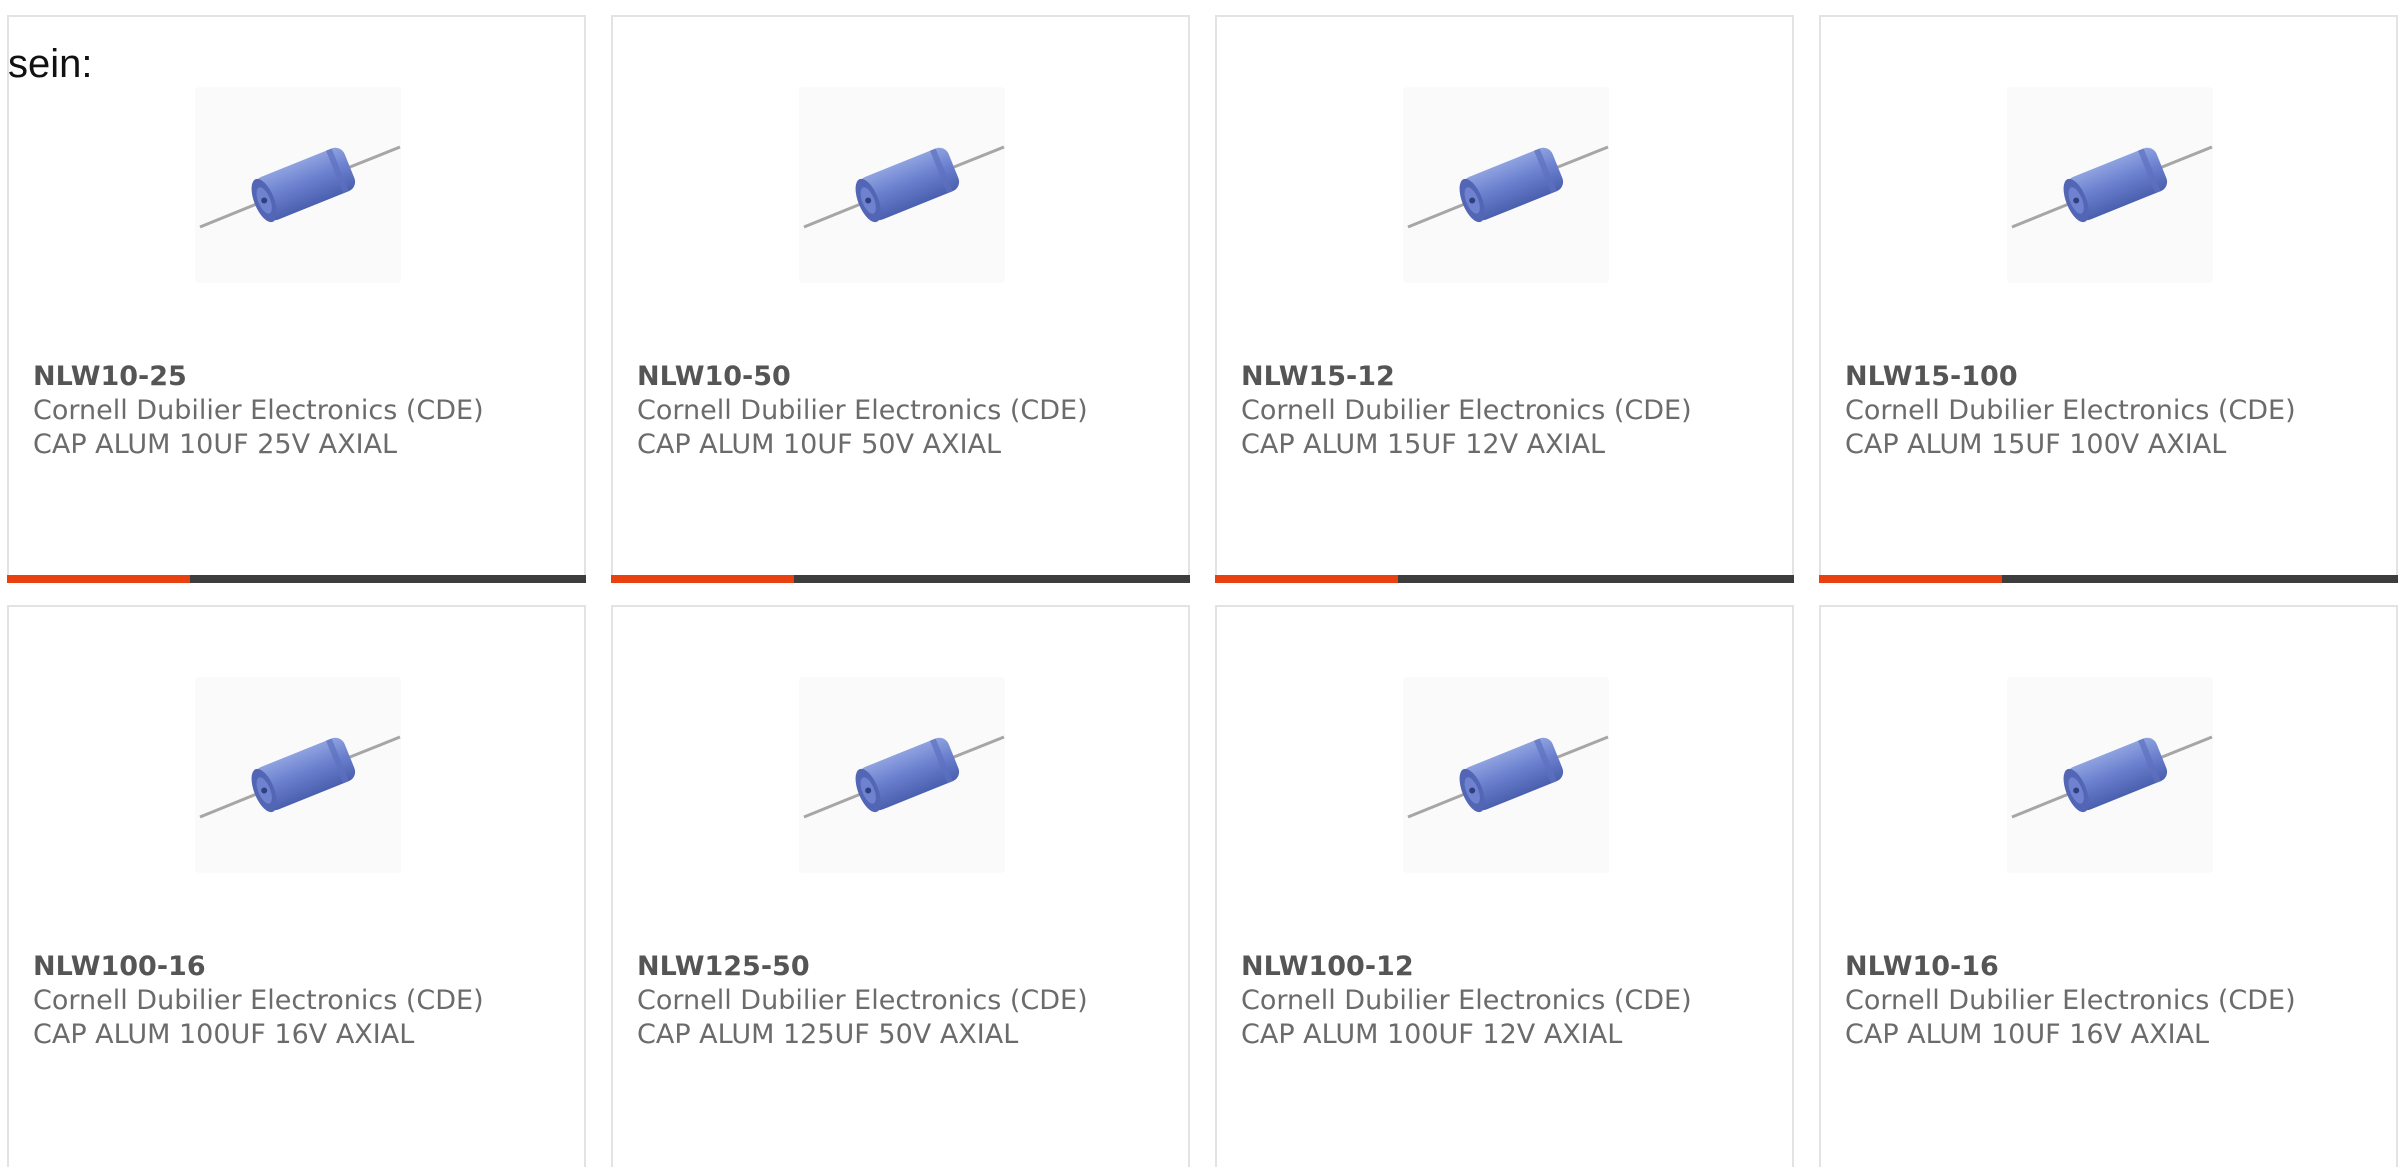 The height and width of the screenshot is (1167, 2400). What do you see at coordinates (819, 444) in the screenshot?
I see `description: CAP ALUM 10UF 50V AXIAL` at bounding box center [819, 444].